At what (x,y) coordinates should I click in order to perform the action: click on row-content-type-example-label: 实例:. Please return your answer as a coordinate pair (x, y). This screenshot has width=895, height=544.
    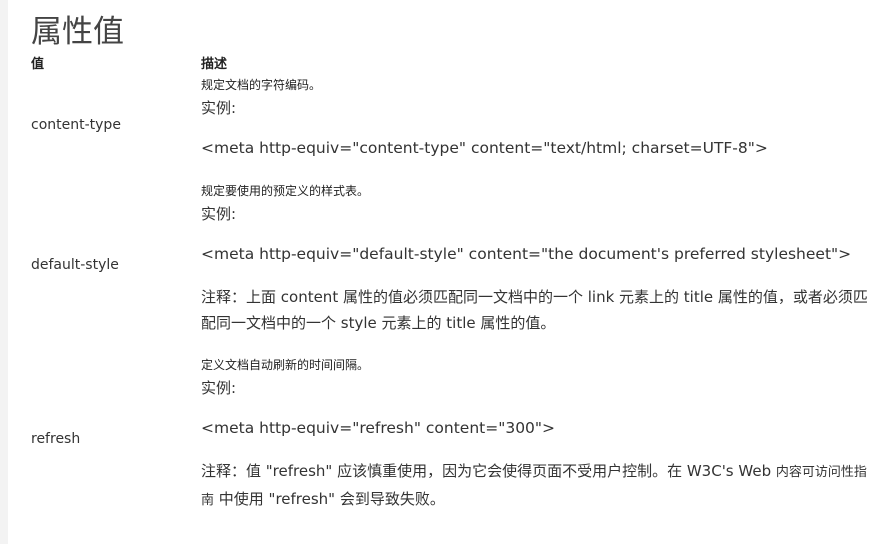
    Looking at the image, I should click on (219, 108).